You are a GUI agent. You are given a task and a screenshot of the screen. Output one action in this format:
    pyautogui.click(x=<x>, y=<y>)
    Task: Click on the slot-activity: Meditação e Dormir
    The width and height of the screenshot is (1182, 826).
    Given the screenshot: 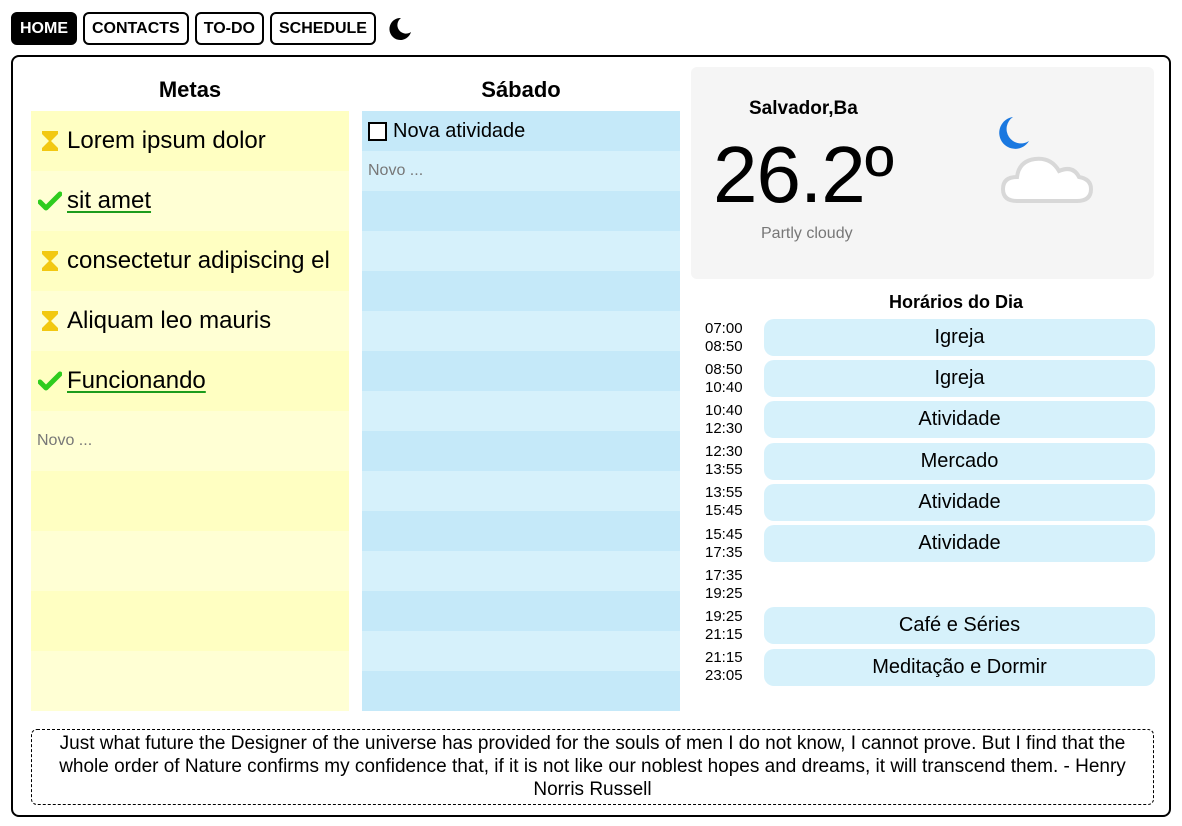 What is the action you would take?
    pyautogui.click(x=959, y=667)
    